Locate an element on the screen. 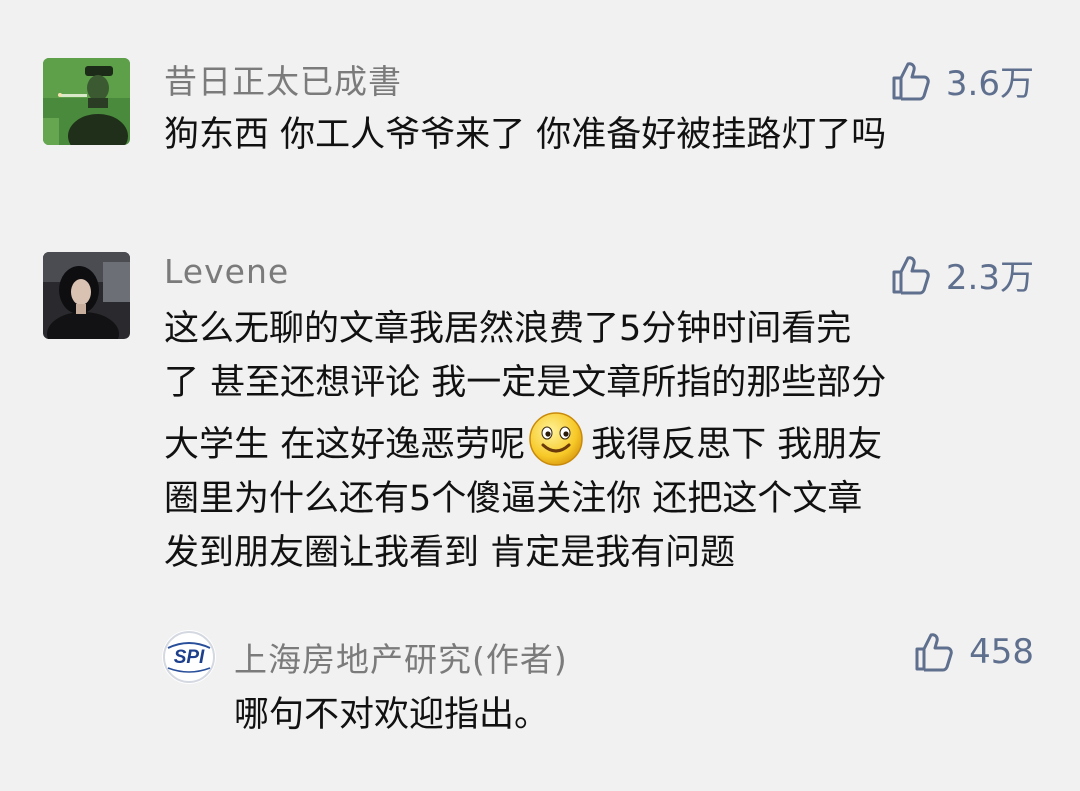 The width and height of the screenshot is (1080, 791). avatar-soldier-smoking-image is located at coordinates (86, 101).